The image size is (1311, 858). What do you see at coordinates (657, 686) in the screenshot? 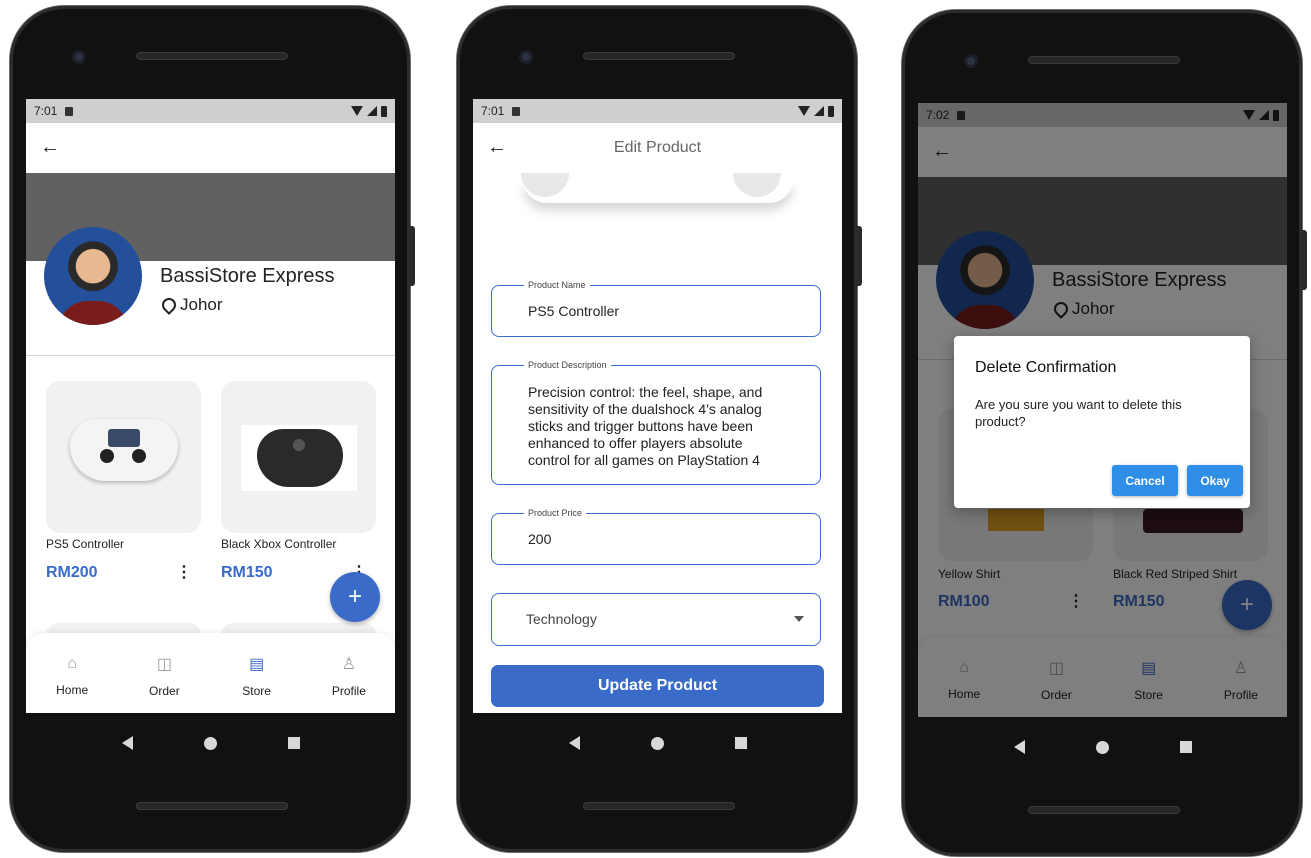
I see `update-product-button: Update Product` at bounding box center [657, 686].